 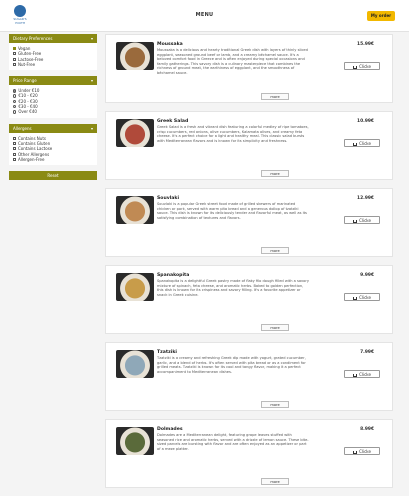 I want to click on dietary-header: Dietary Preferences ▾, so click(x=53, y=38).